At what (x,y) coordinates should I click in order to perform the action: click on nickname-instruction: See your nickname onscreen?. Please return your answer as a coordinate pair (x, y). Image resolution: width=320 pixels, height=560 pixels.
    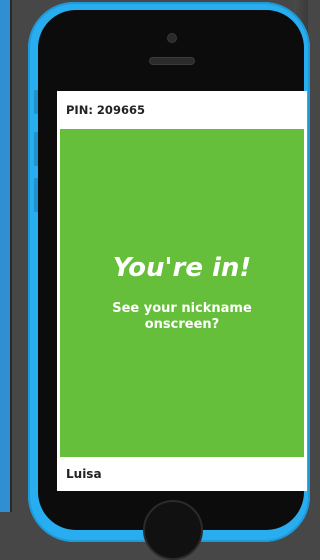
    Looking at the image, I should click on (182, 317).